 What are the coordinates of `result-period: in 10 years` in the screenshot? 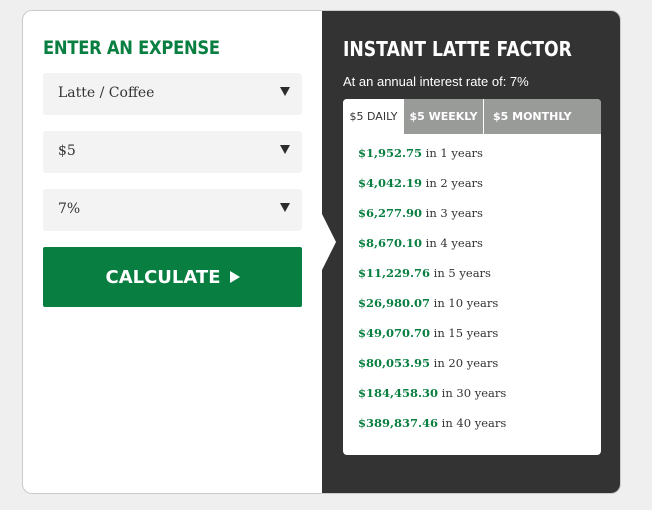 It's located at (464, 303).